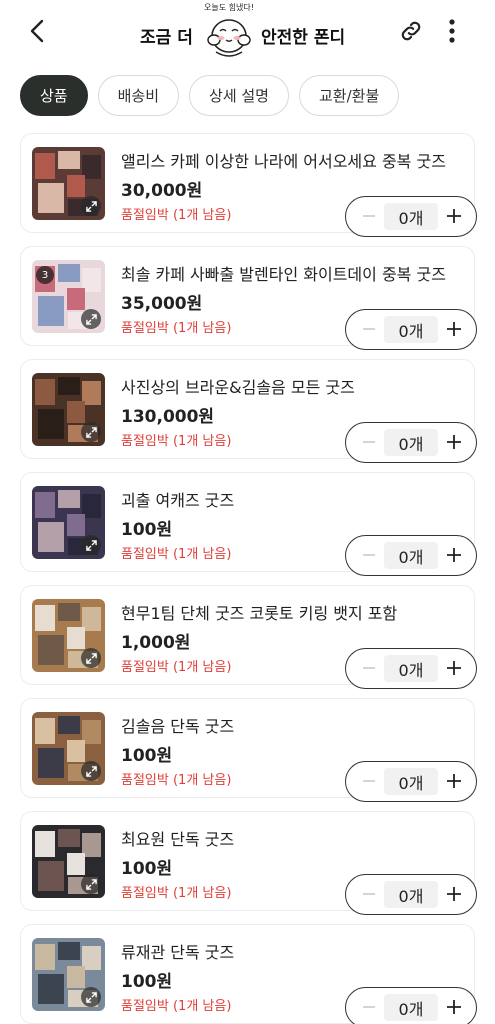 The image size is (495, 1024). What do you see at coordinates (248, 974) in the screenshot?
I see `product-card: 류재관 단독 굿즈 100원 품절임박 (1개 남음) 0개` at bounding box center [248, 974].